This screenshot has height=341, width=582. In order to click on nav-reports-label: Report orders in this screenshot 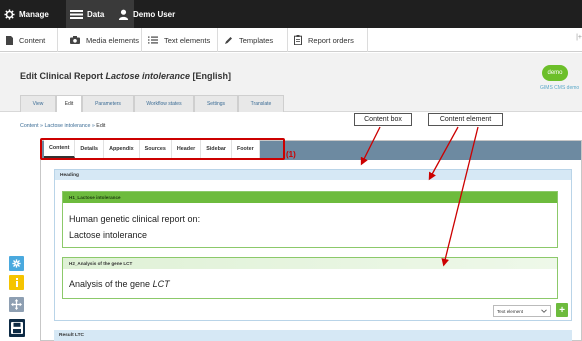, I will do `click(331, 40)`.